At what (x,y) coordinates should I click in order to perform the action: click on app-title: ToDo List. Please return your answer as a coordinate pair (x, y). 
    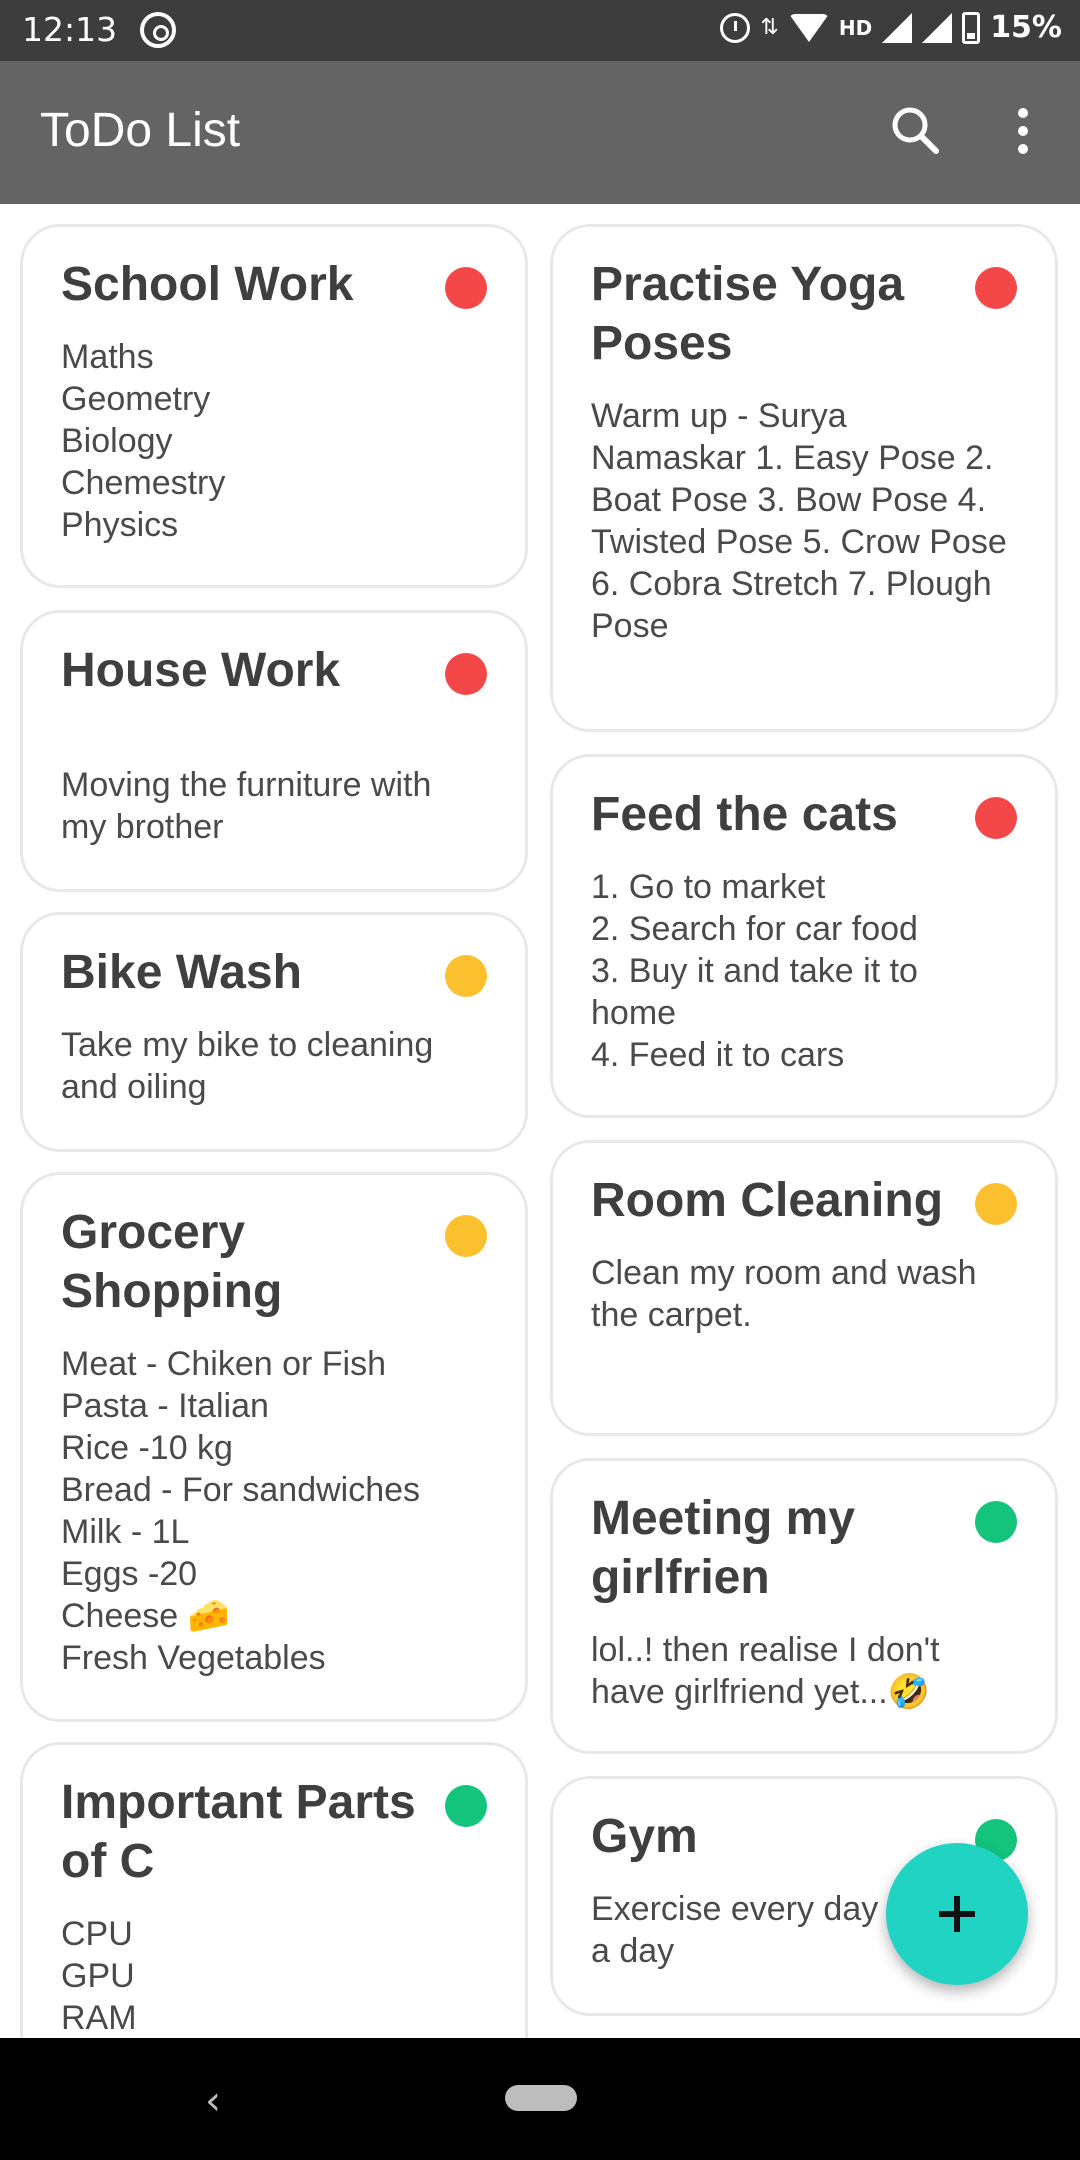
    Looking at the image, I should click on (140, 130).